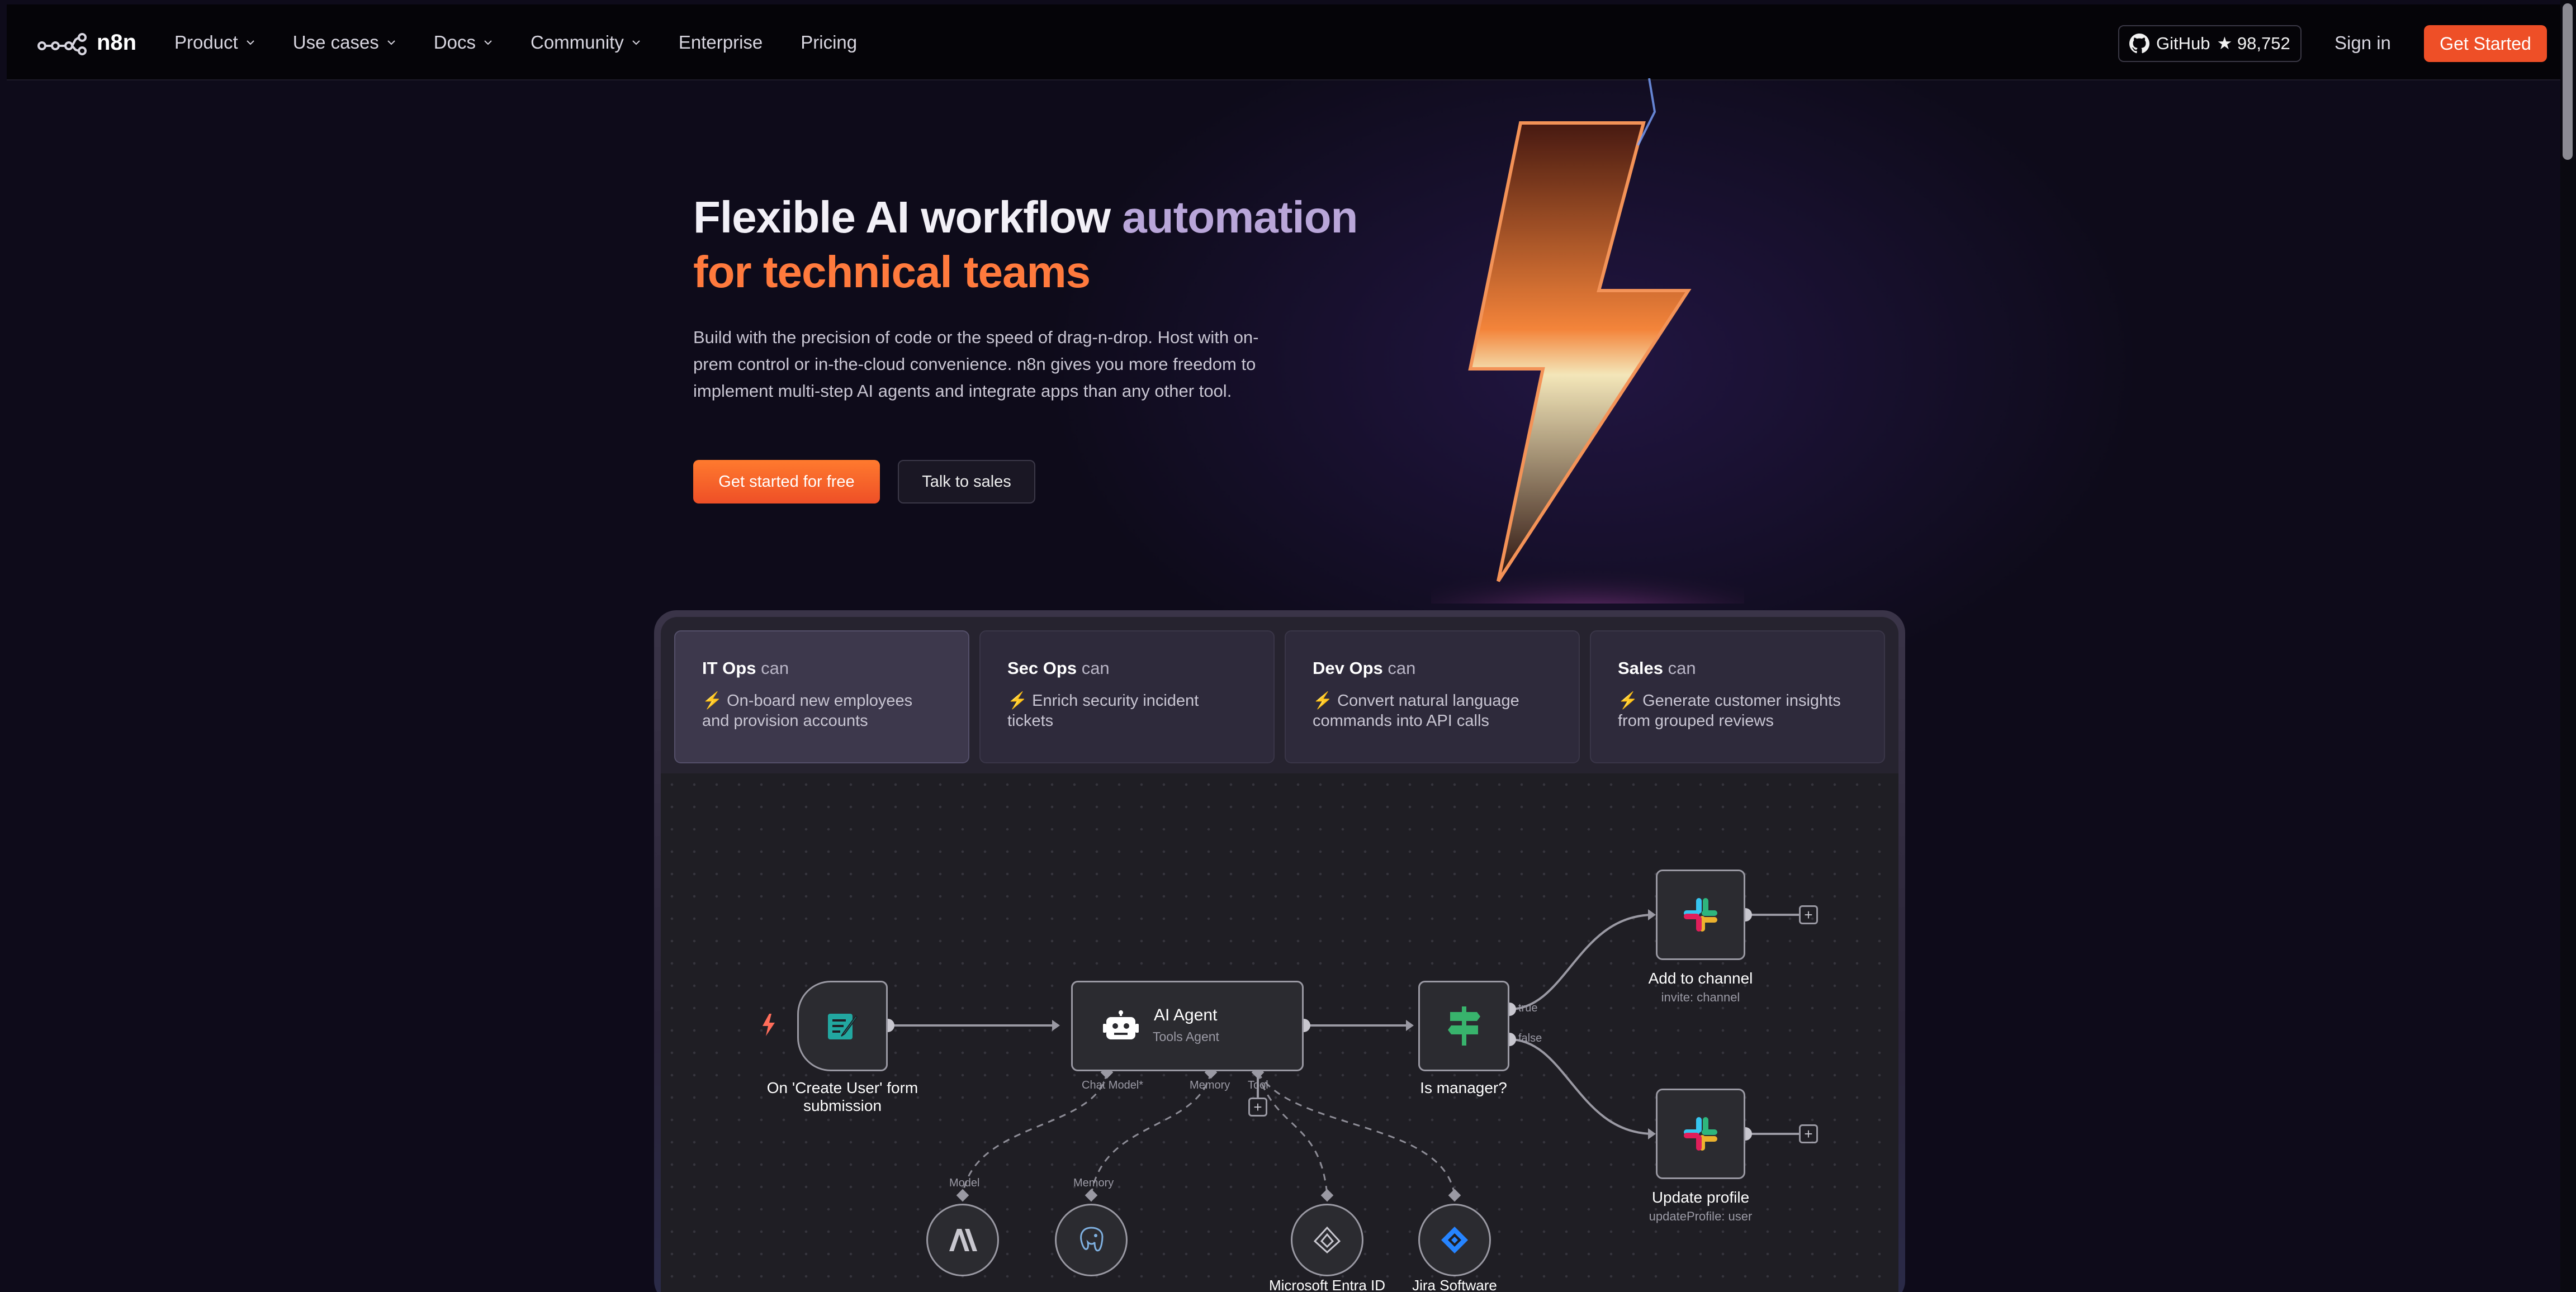 The height and width of the screenshot is (1292, 2576). I want to click on tab-title: Sales can, so click(1737, 668).